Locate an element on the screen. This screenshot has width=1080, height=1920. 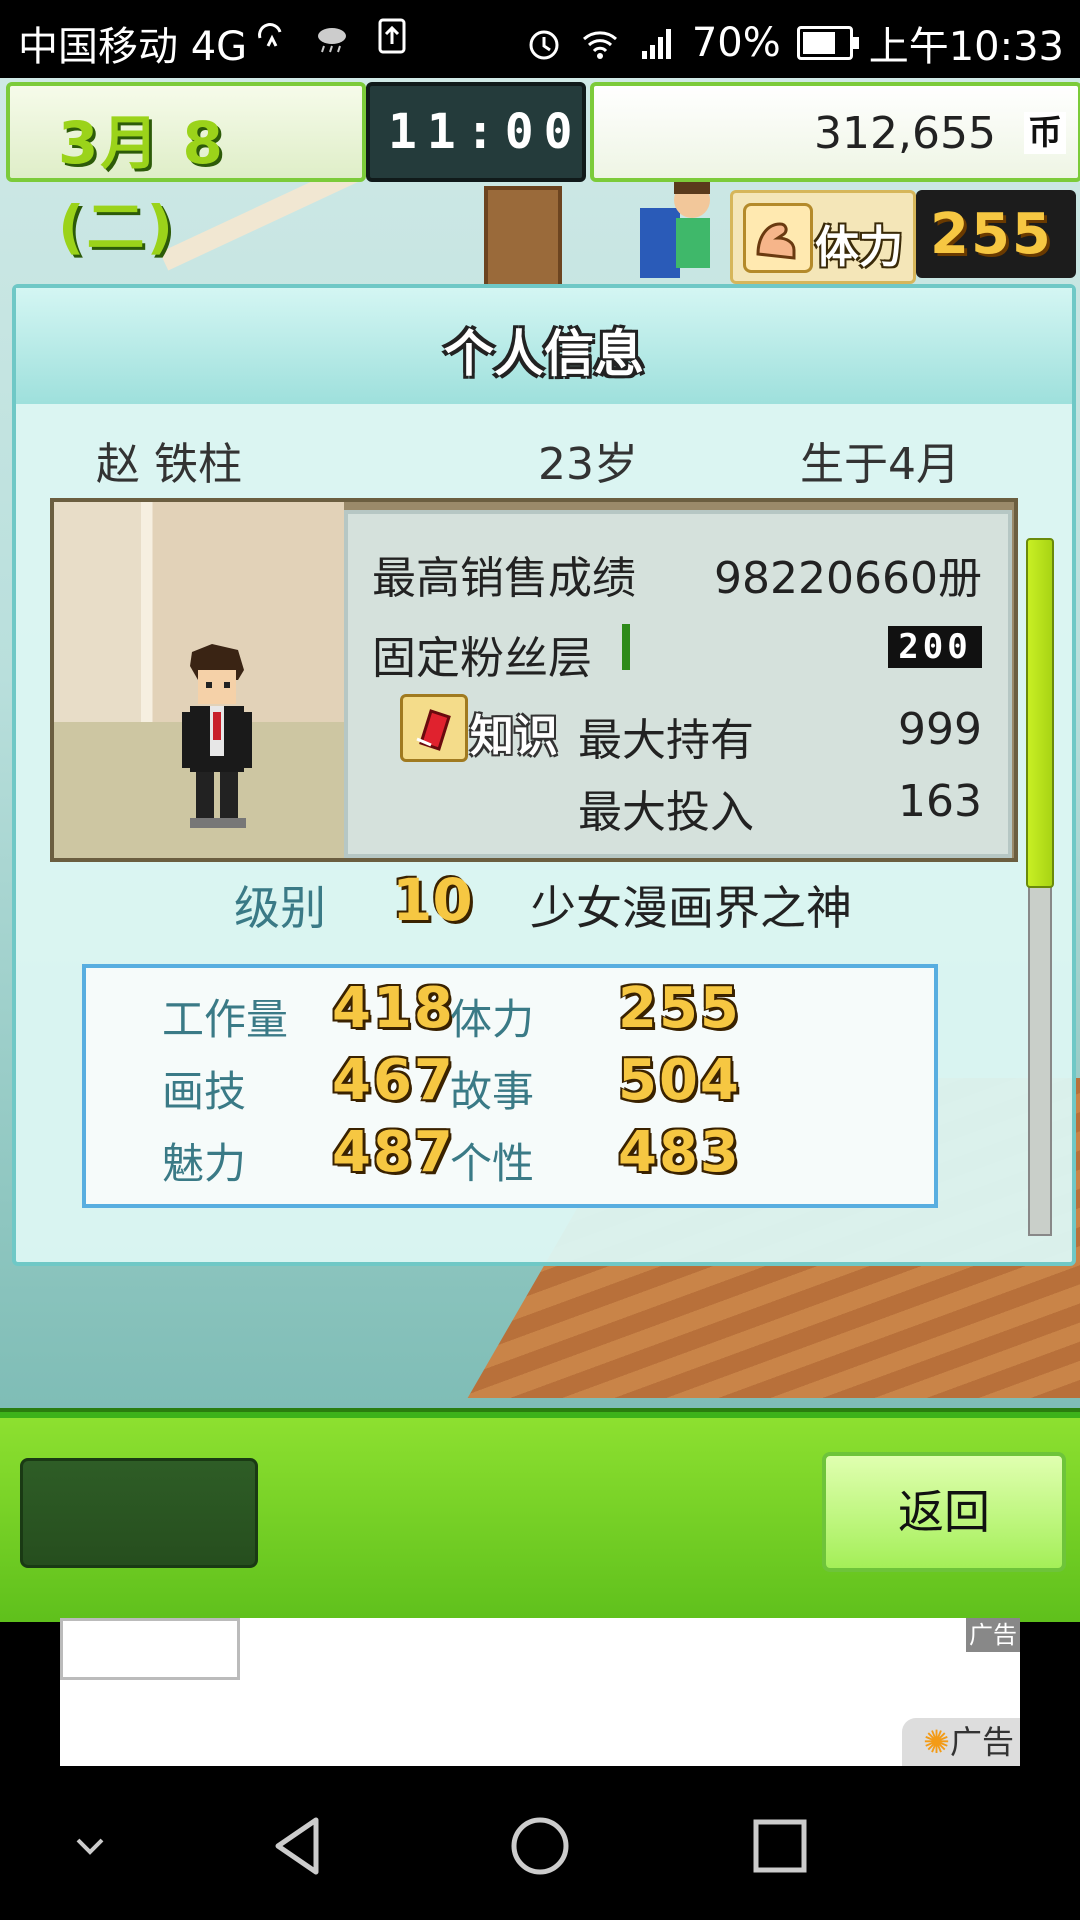
collapse-chevron-icon is located at coordinates (90, 1846).